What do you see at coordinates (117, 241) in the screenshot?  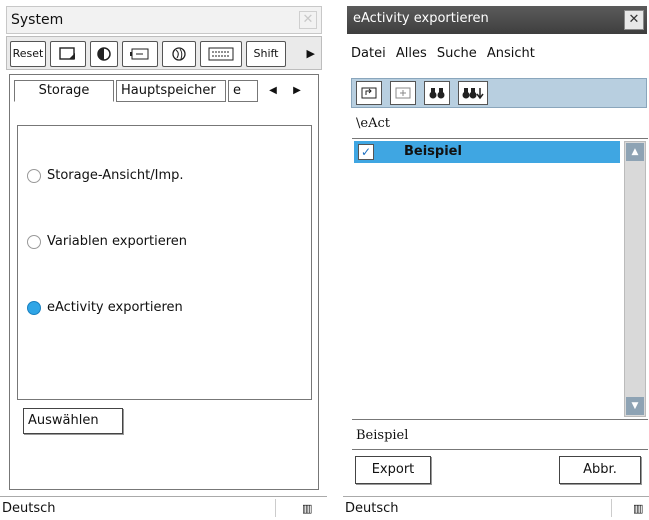 I see `option-label: Variablen exportieren` at bounding box center [117, 241].